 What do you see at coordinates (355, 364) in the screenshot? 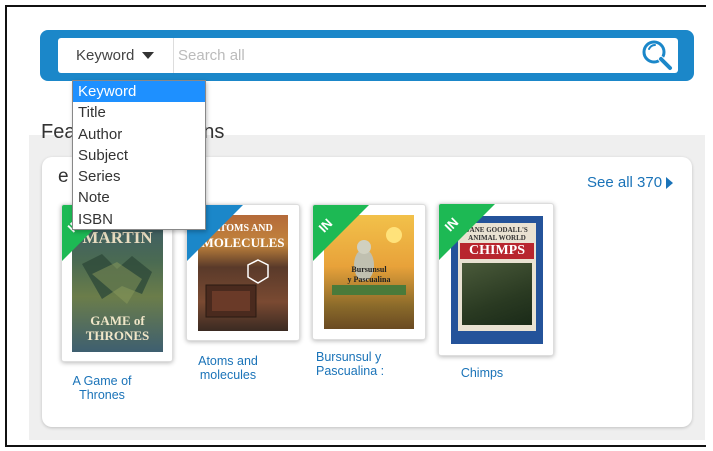
I see `book-title-link: Bursunsul y Pascualina :` at bounding box center [355, 364].